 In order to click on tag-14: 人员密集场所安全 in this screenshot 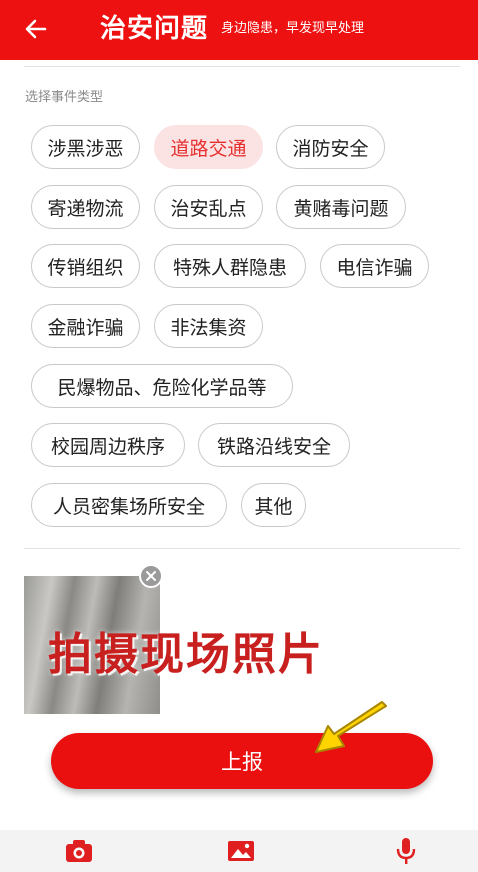, I will do `click(129, 505)`.